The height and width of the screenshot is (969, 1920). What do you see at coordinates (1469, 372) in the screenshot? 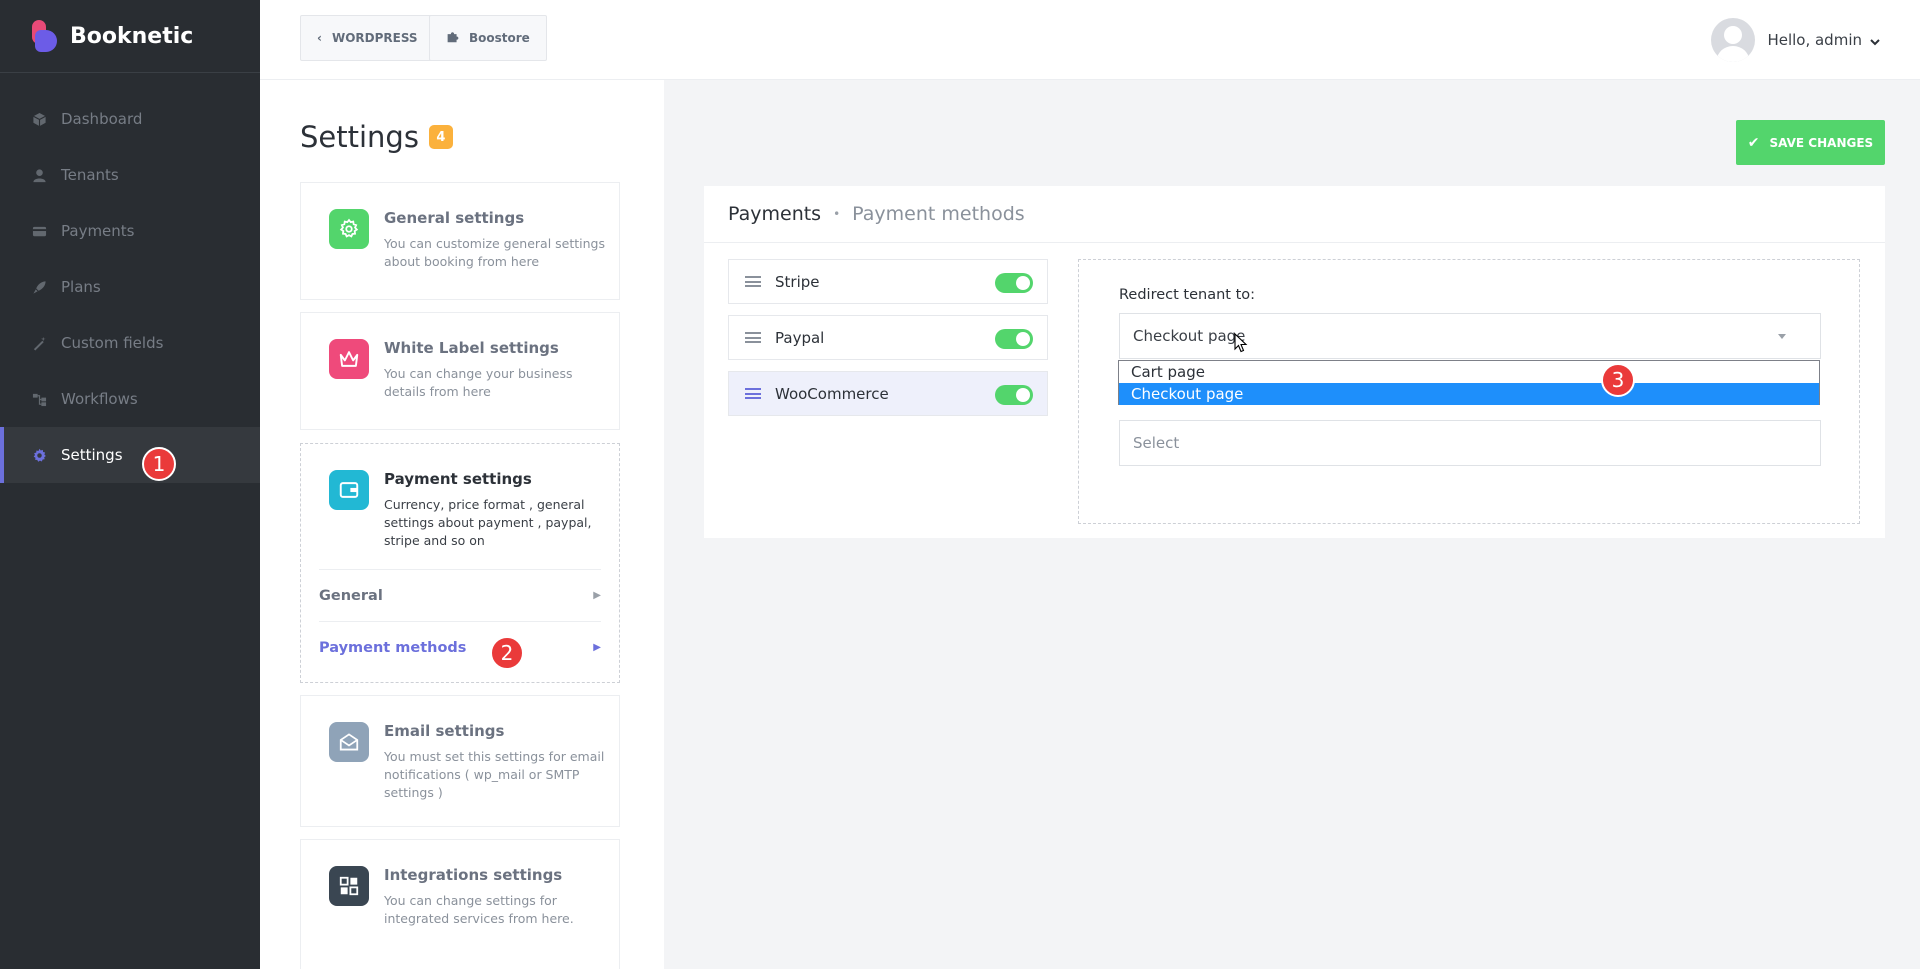
I see `option-cart-page: Cart page` at bounding box center [1469, 372].